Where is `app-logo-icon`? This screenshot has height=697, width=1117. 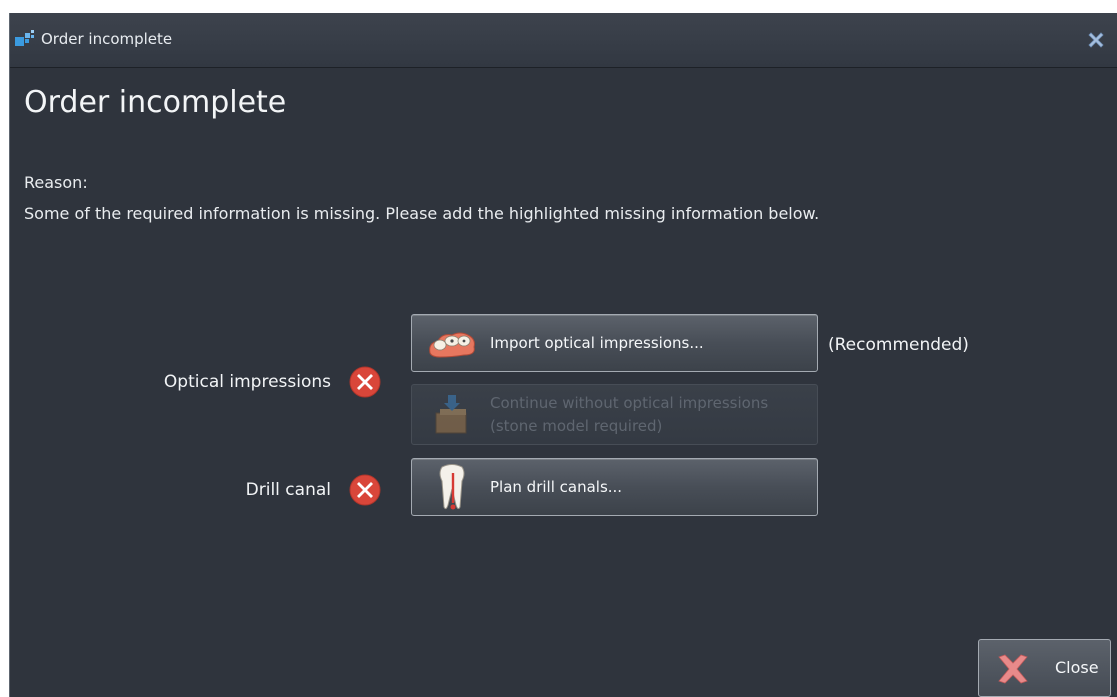
app-logo-icon is located at coordinates (24, 38).